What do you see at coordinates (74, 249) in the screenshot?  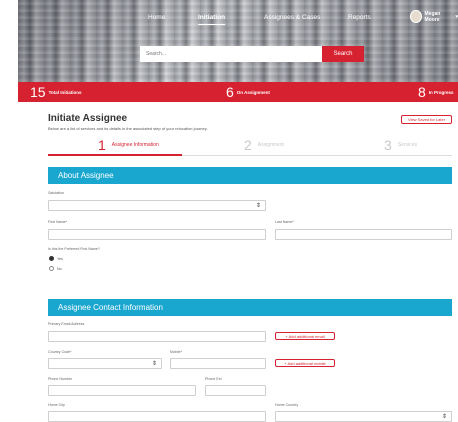 I see `preferred-name-question: Is this the Preferred First Name?` at bounding box center [74, 249].